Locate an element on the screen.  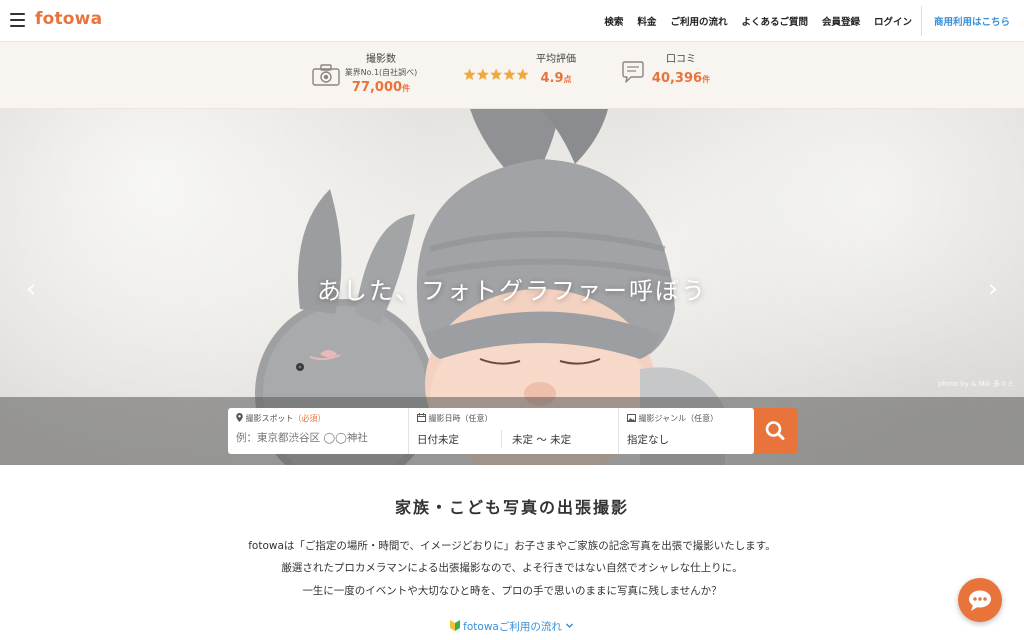
stat-shots-sub: 業界No.1(自社調べ) is located at coordinates (381, 72).